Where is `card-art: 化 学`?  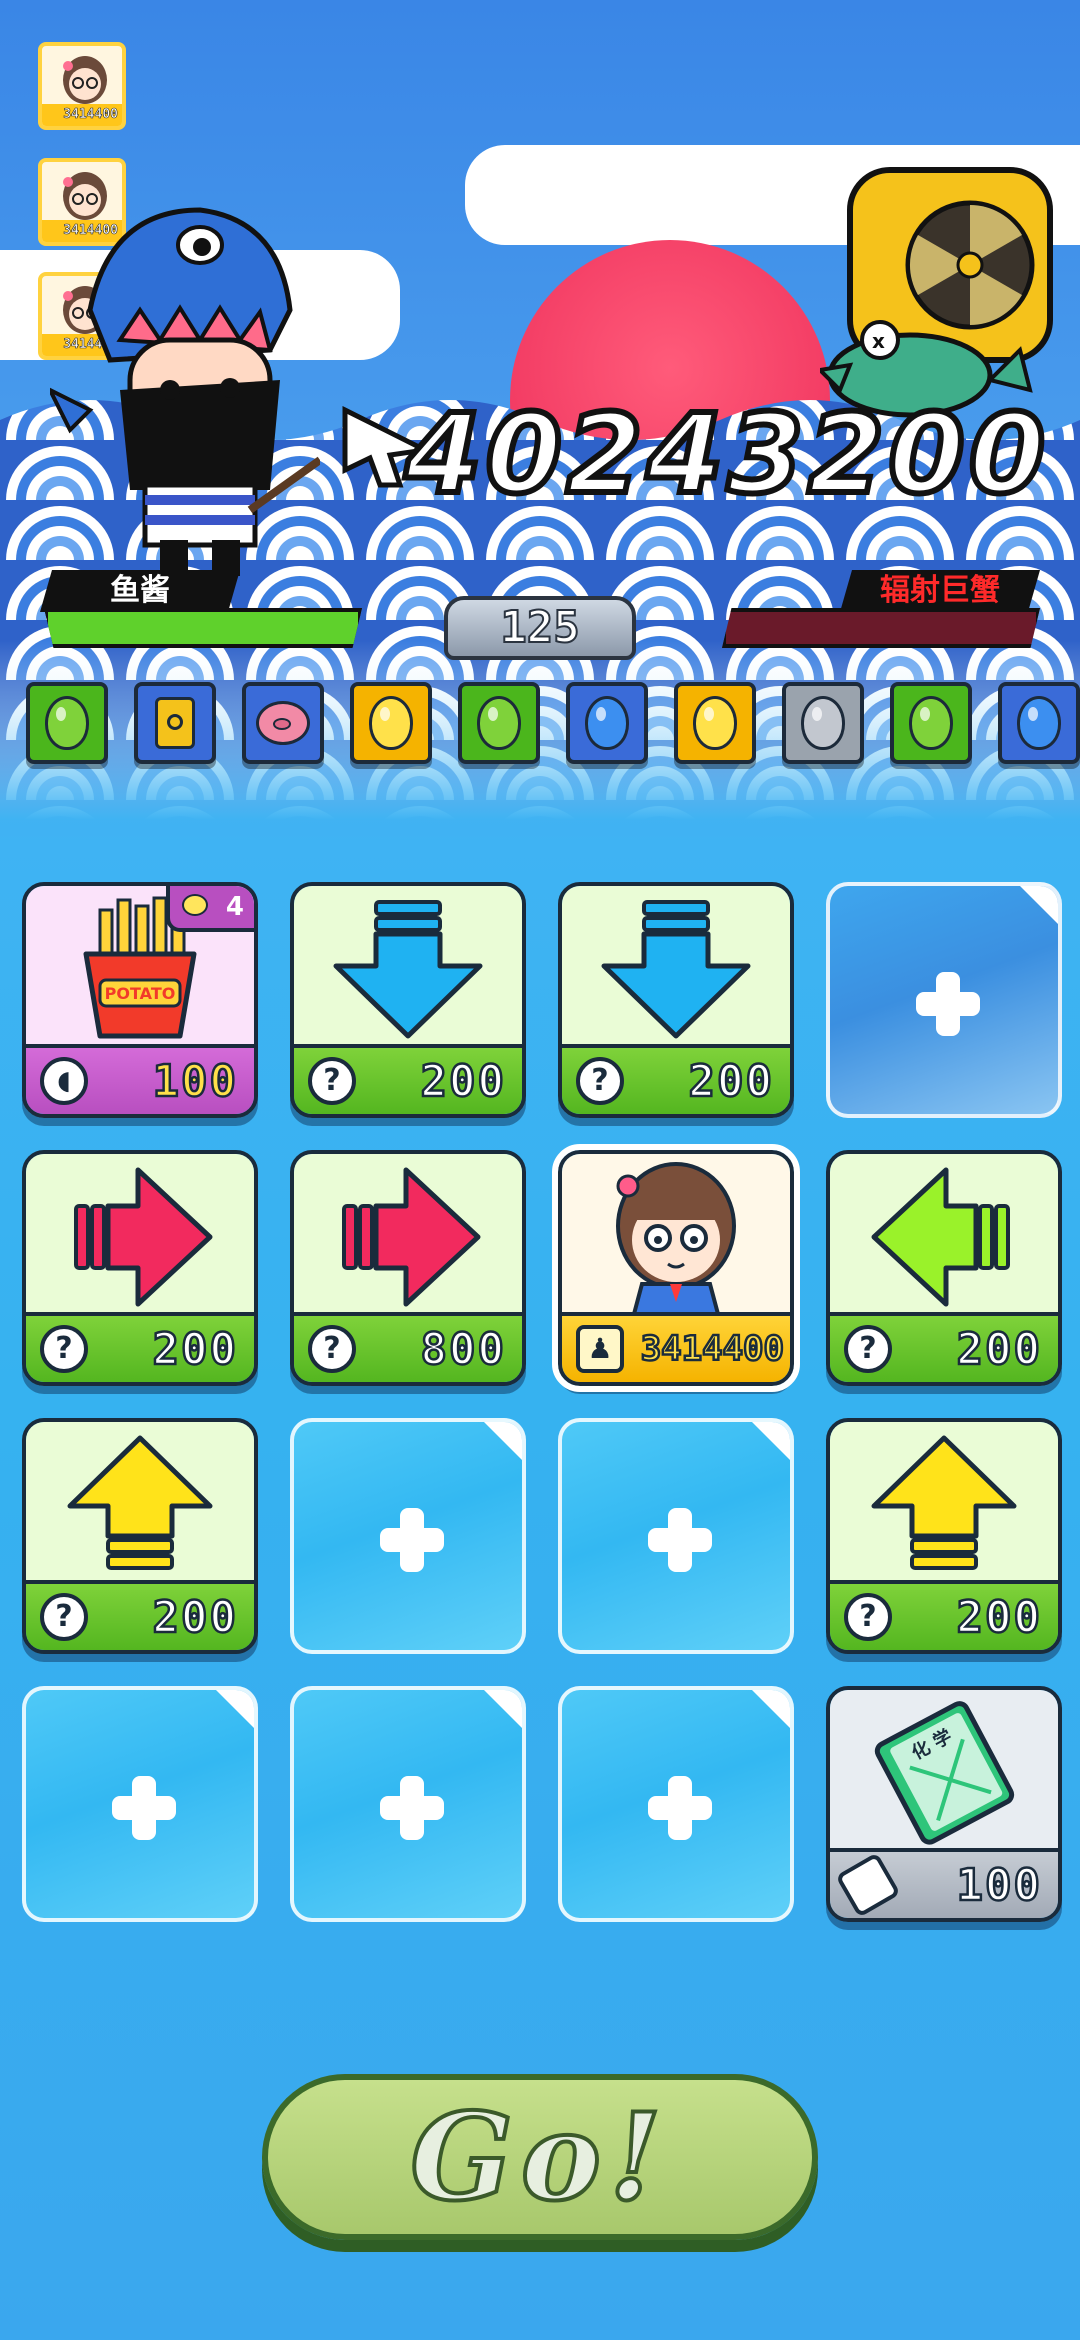 card-art: 化 学 is located at coordinates (944, 1769).